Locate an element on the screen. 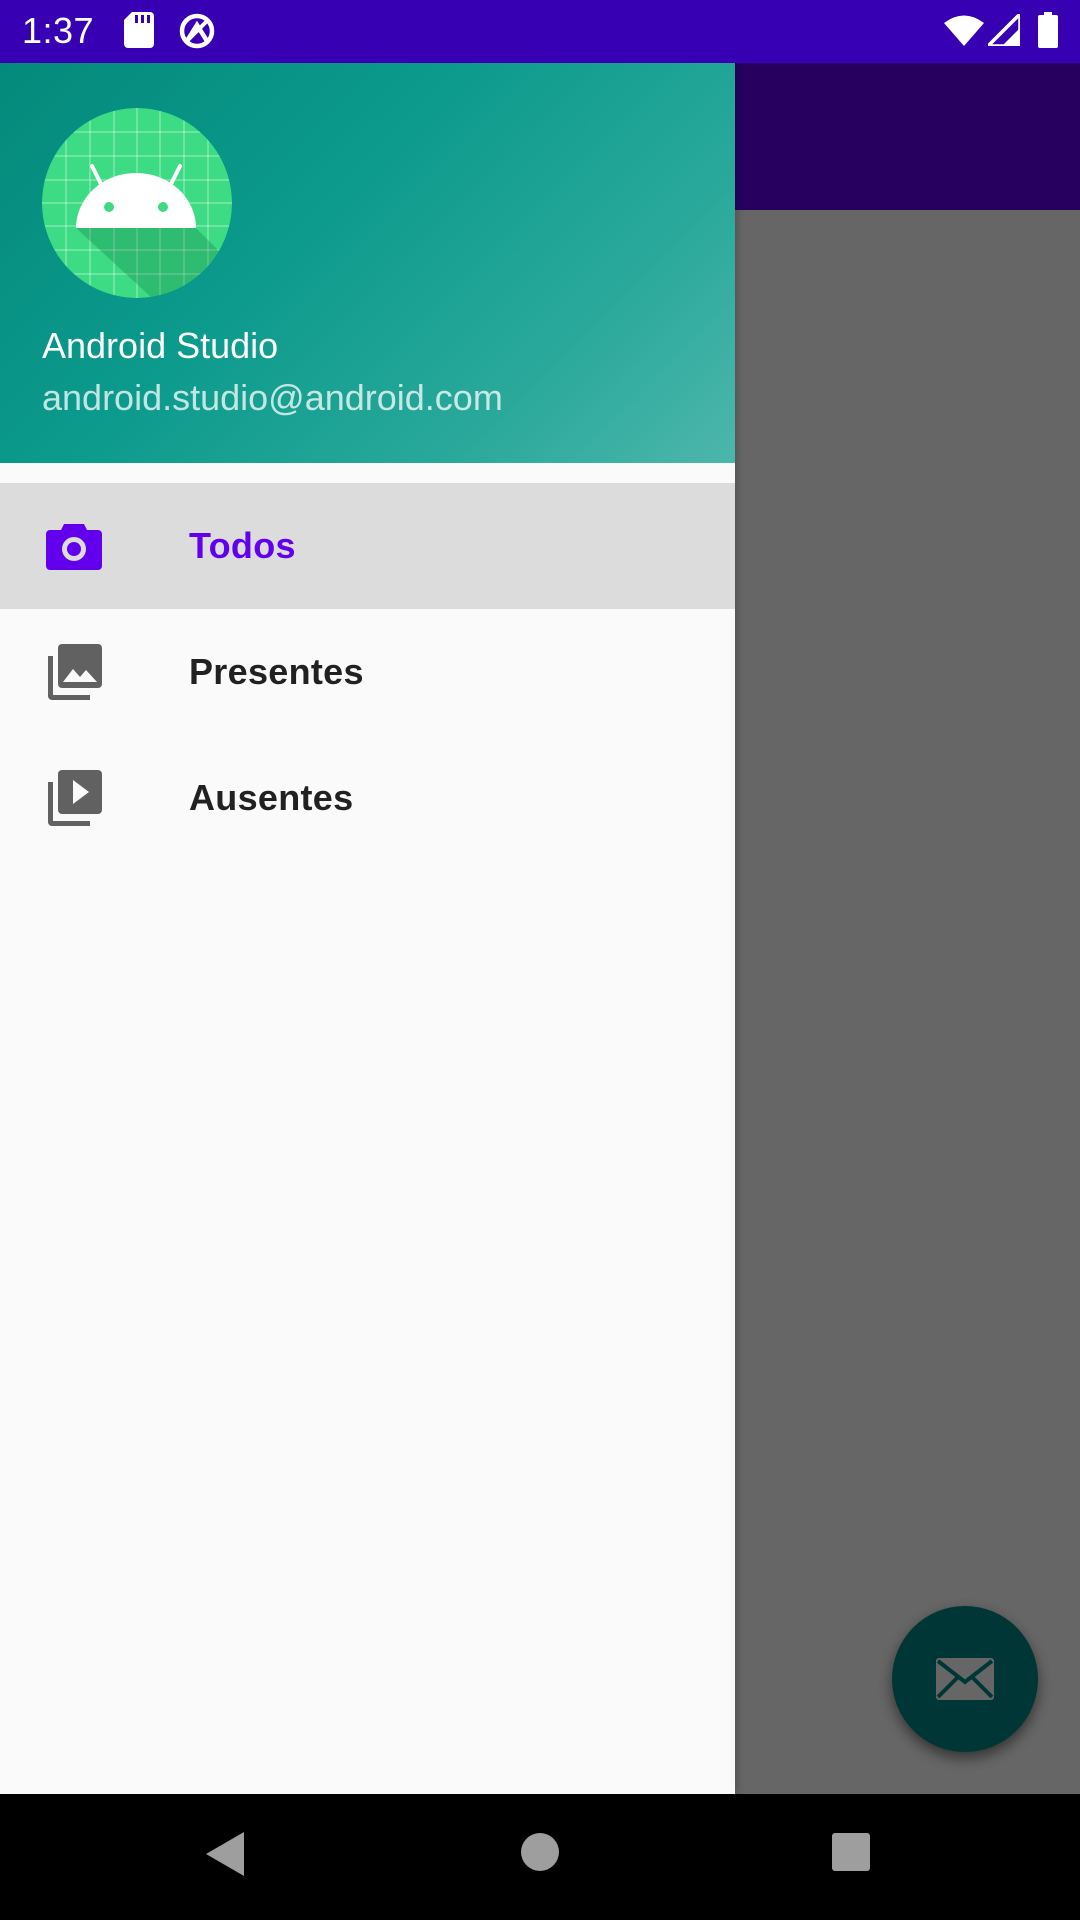 This screenshot has width=1080, height=1920. home-icon is located at coordinates (540, 1852).